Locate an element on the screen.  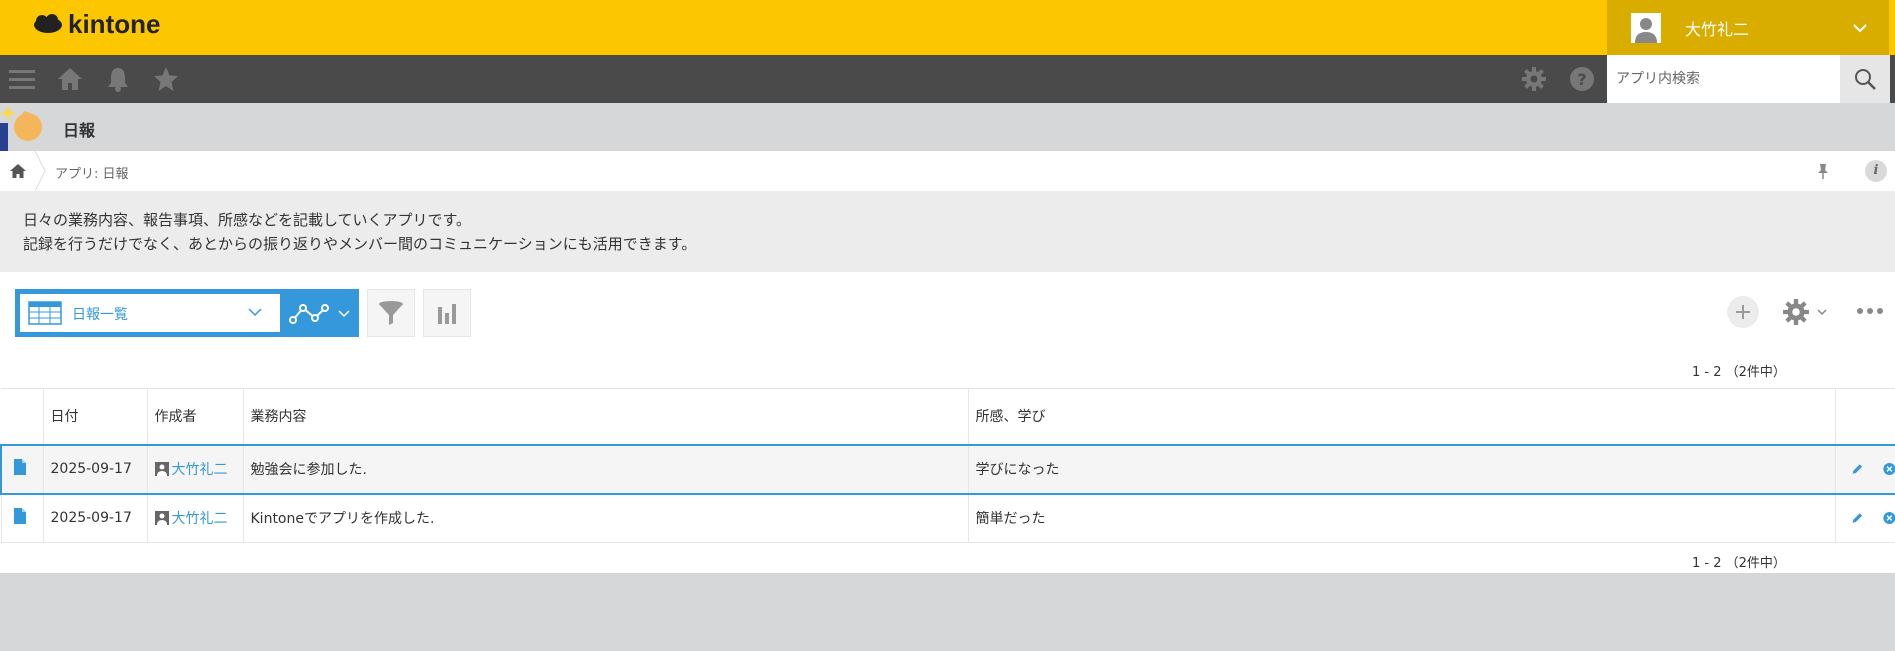
pin-icon is located at coordinates (1823, 171).